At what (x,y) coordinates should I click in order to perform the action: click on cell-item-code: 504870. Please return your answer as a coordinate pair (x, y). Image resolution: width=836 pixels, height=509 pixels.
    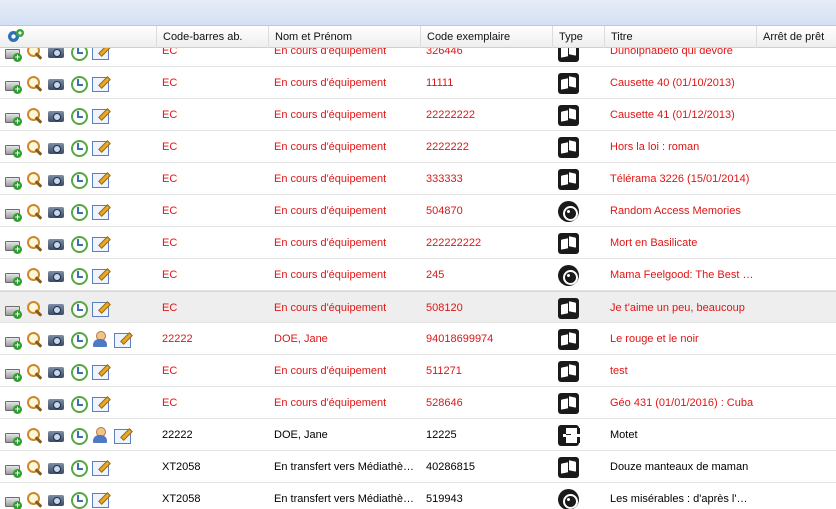
    Looking at the image, I should click on (444, 211).